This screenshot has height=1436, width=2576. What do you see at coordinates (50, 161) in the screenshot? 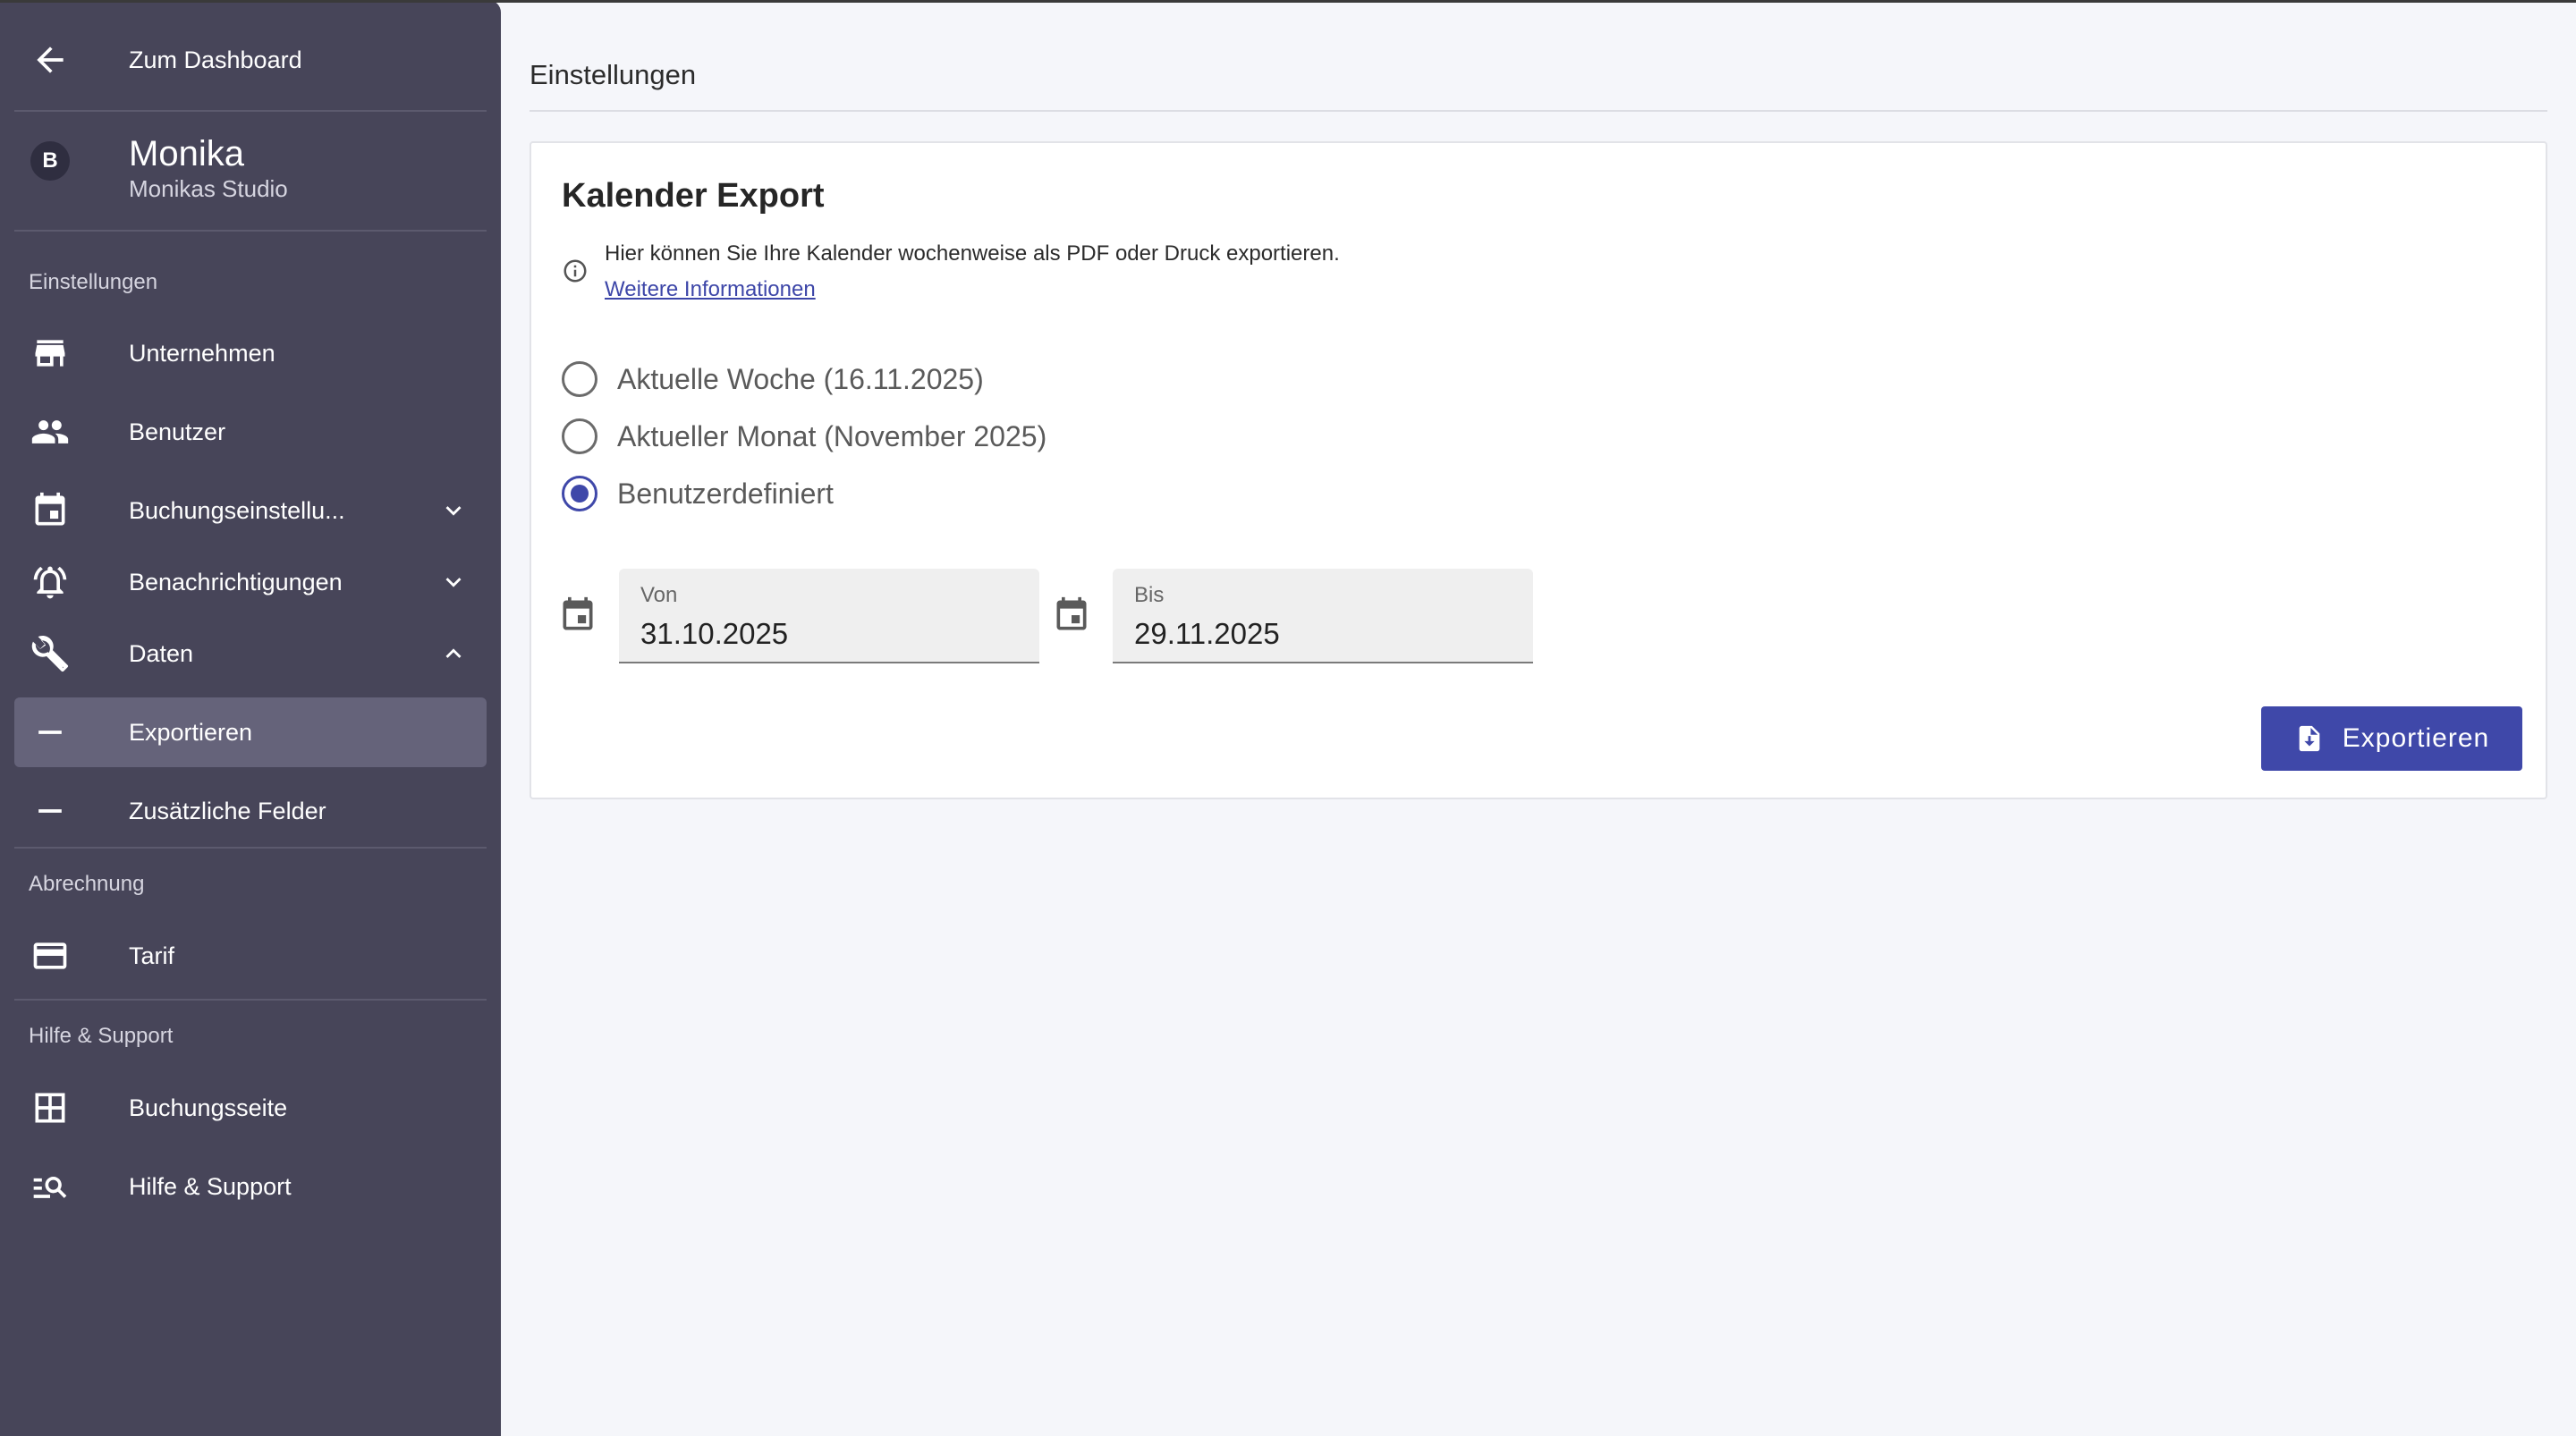
I see `avatar: B` at bounding box center [50, 161].